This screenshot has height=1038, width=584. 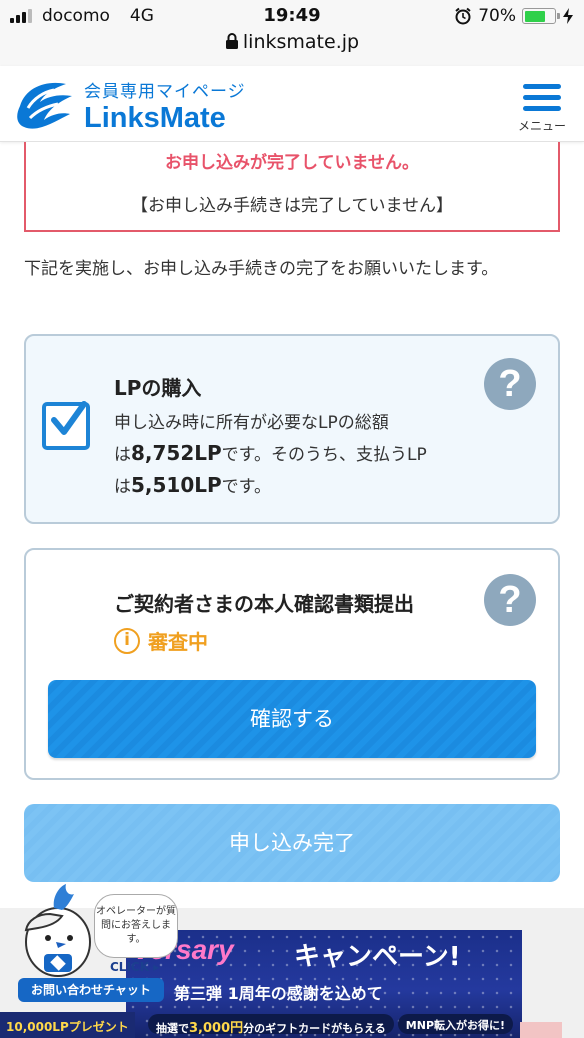 I want to click on lp-card-title: LPの購入, so click(x=158, y=388).